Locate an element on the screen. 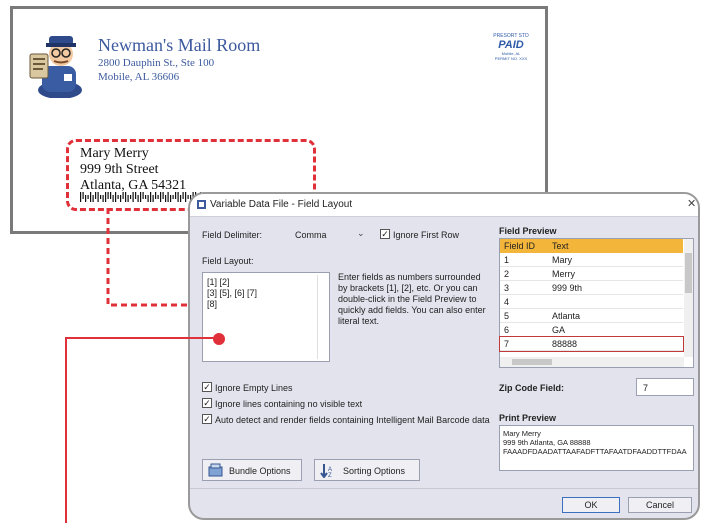  cell-text: Merry is located at coordinates (615, 273).